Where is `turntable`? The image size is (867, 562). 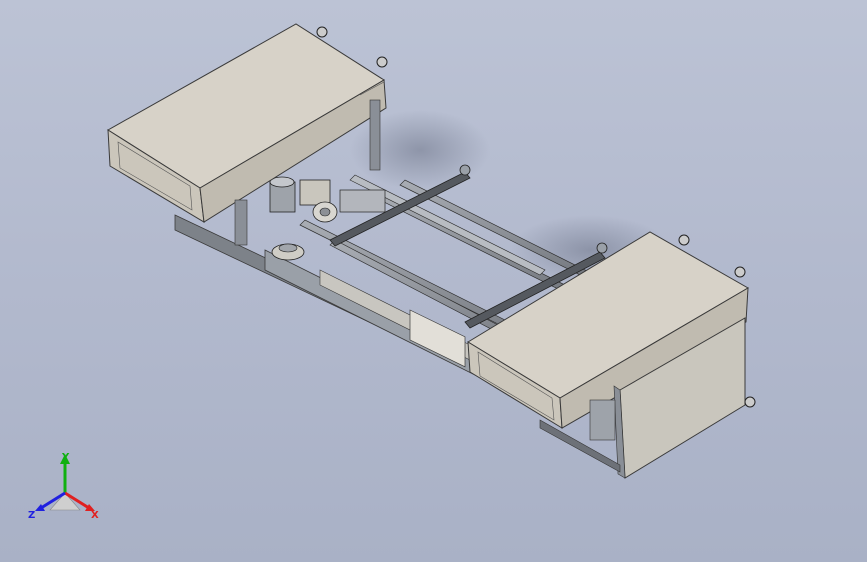
turntable is located at coordinates (288, 252).